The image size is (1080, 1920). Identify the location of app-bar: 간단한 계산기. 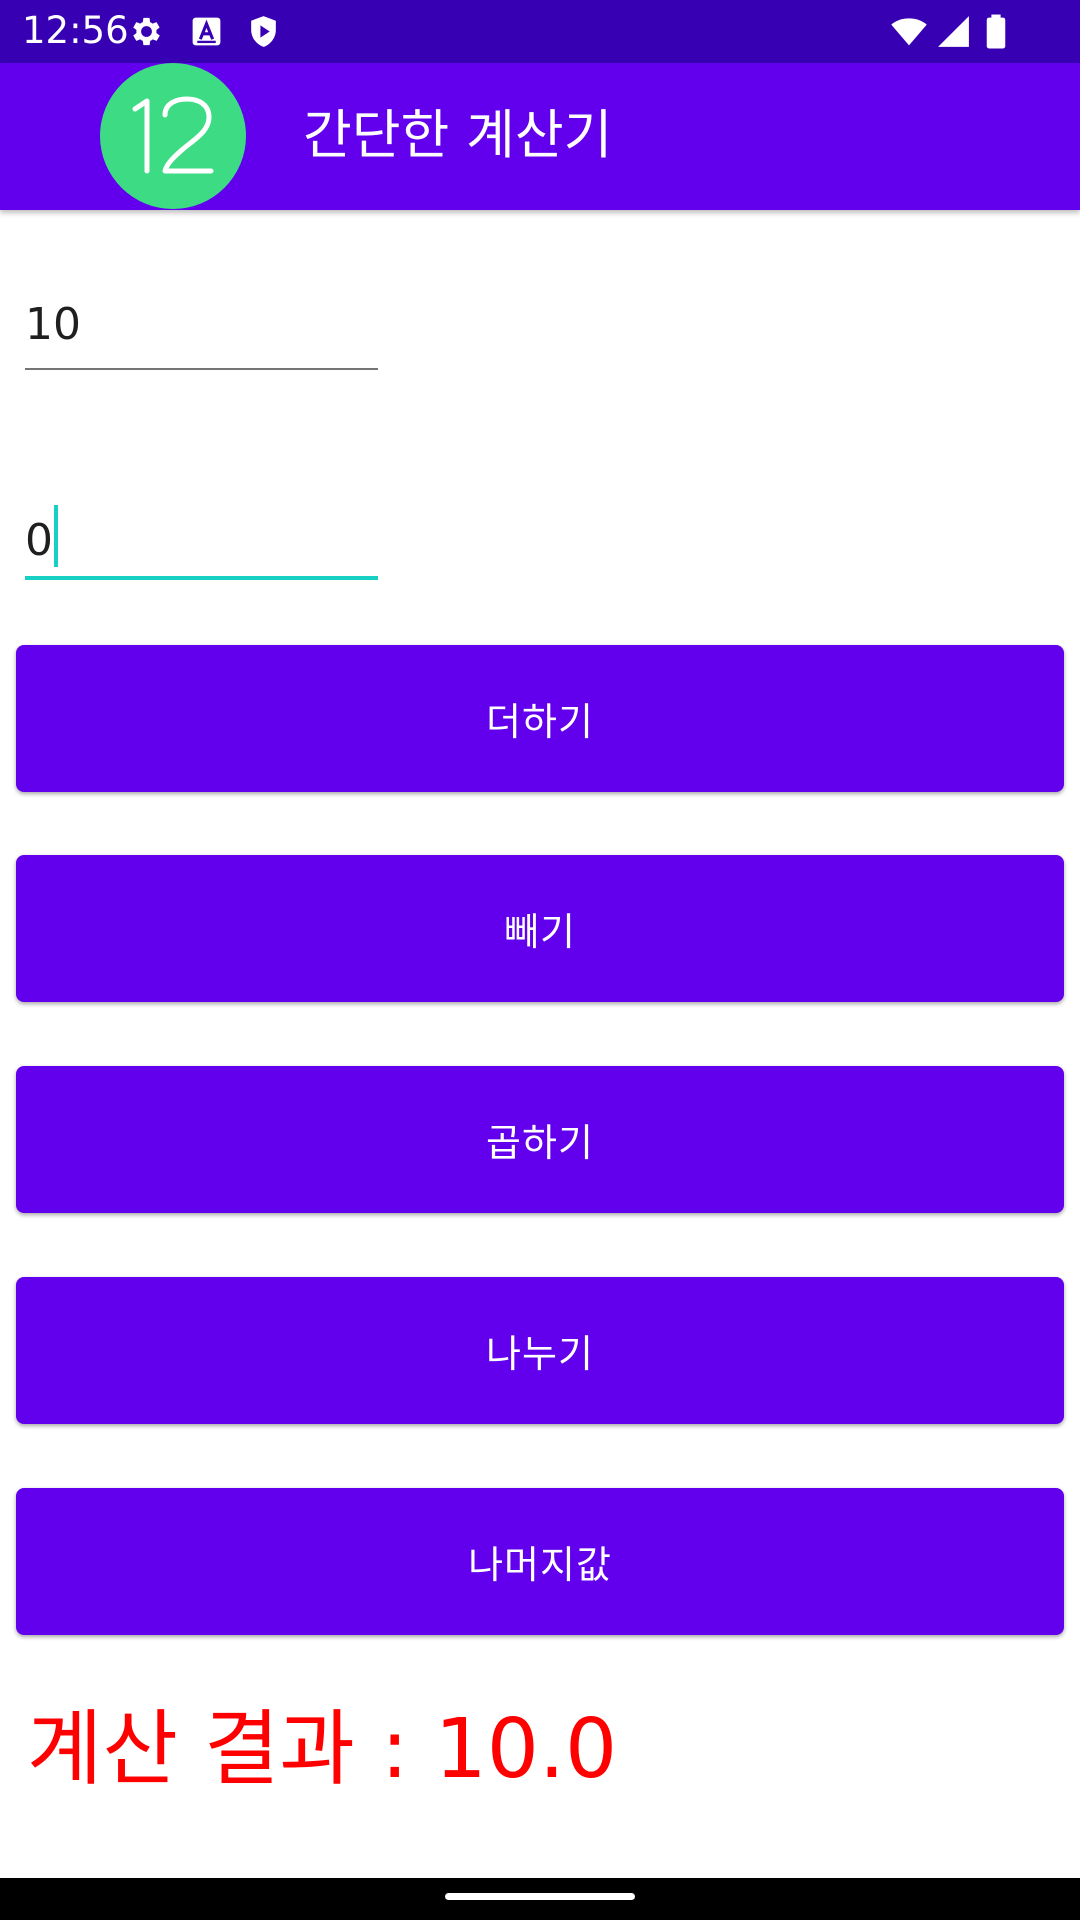
(540, 136).